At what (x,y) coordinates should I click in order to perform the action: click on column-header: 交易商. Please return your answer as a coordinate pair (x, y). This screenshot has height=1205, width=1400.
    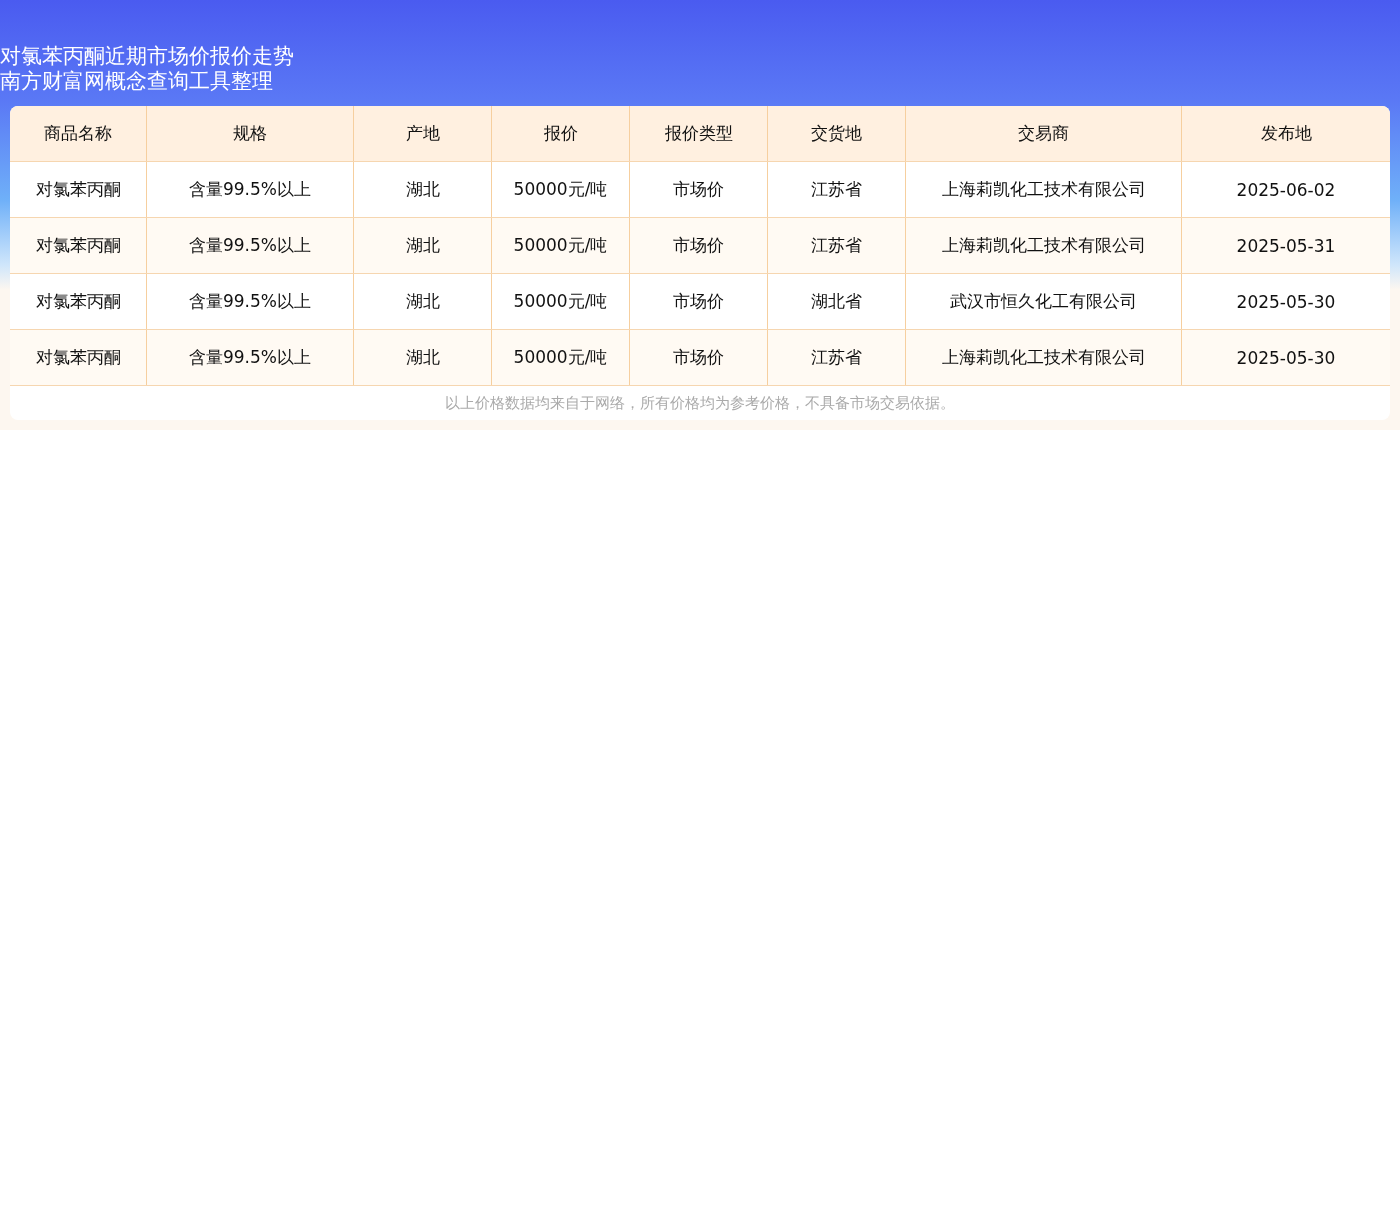
    Looking at the image, I should click on (1044, 133).